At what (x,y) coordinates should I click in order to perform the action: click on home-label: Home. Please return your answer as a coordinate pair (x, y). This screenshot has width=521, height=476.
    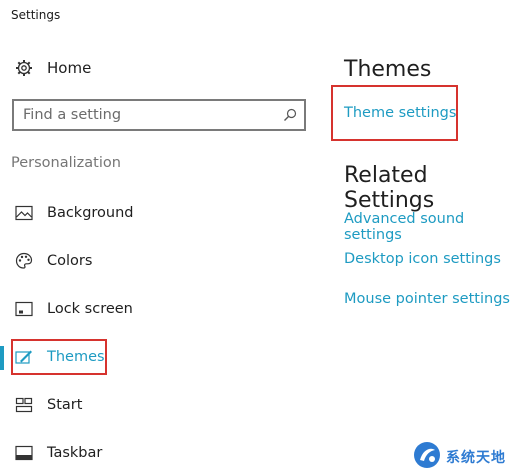
    Looking at the image, I should click on (69, 68).